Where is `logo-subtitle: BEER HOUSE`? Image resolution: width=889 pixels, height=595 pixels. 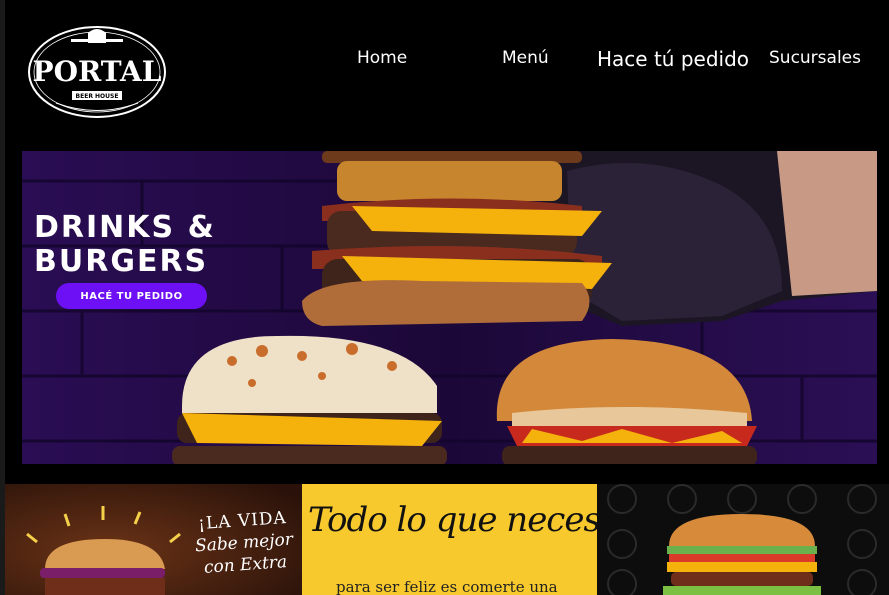
logo-subtitle: BEER HOUSE is located at coordinates (97, 96).